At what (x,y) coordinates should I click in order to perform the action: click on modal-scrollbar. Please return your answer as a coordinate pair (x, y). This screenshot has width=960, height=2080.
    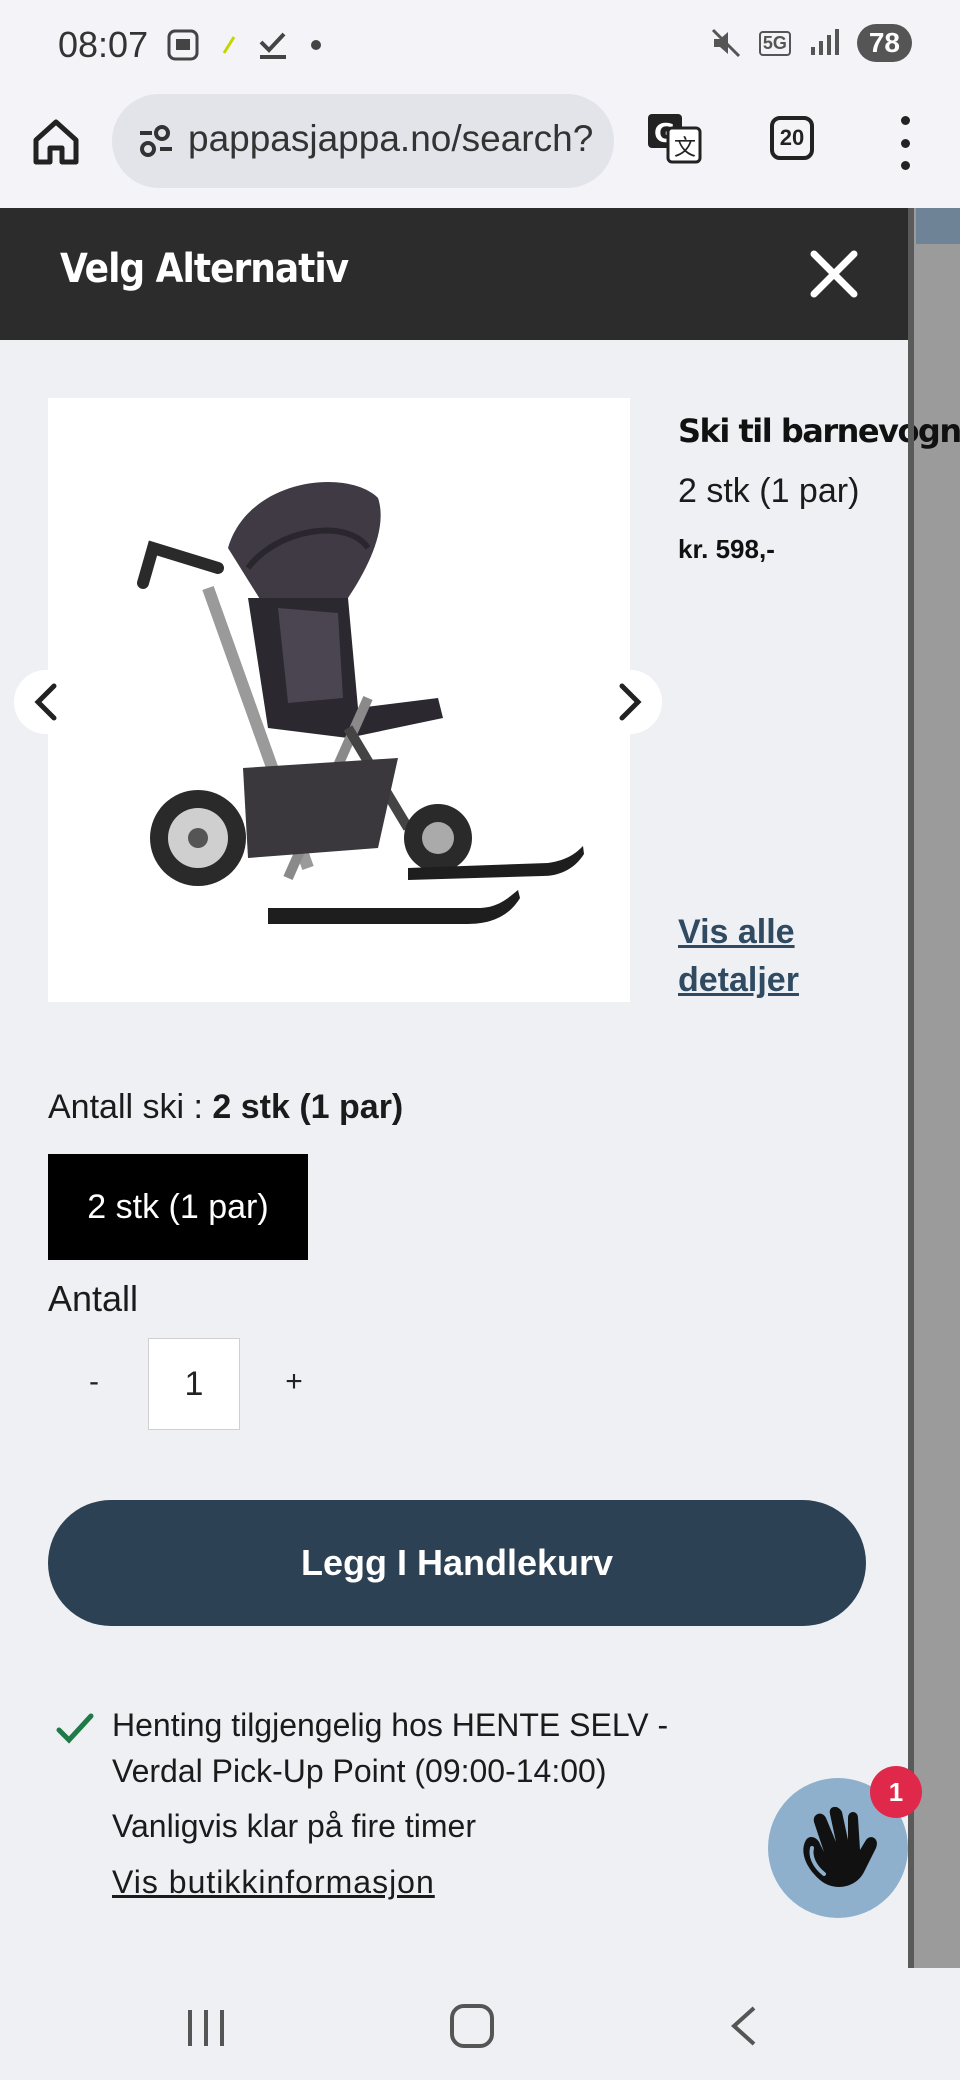
    Looking at the image, I should click on (911, 1088).